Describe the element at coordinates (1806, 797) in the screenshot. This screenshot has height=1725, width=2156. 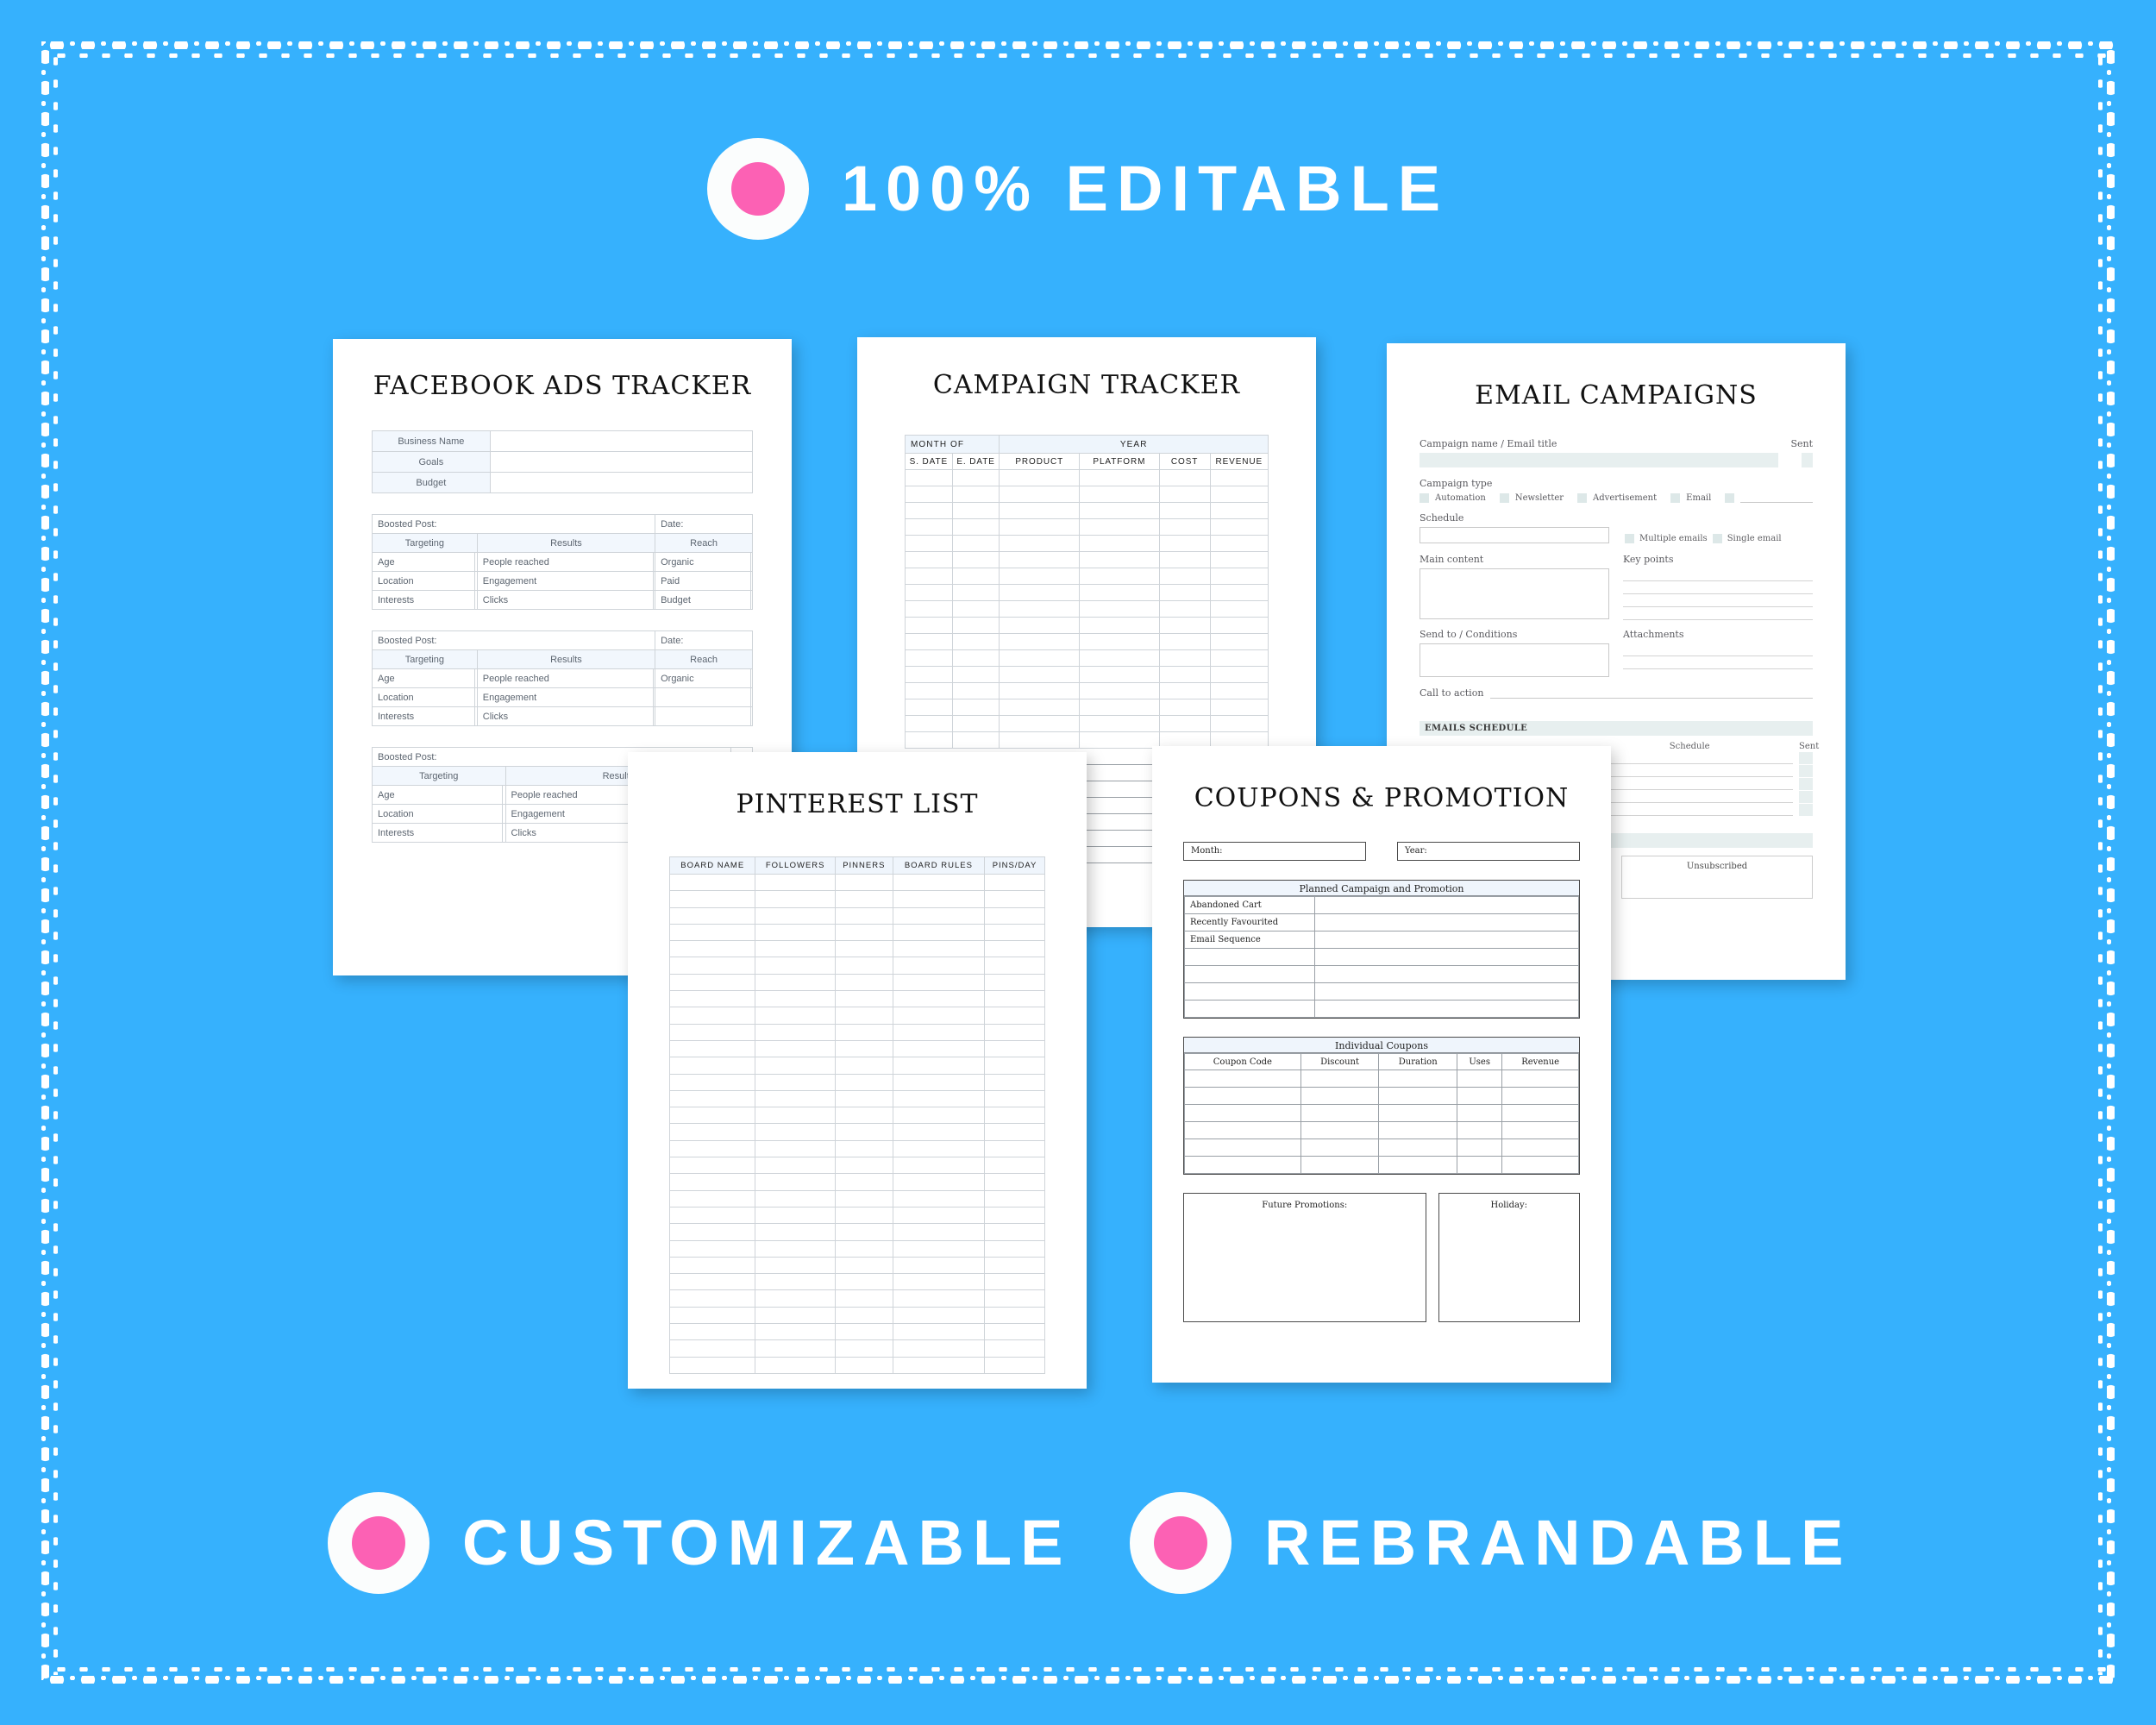
I see `schedule-sent-checkbox` at that location.